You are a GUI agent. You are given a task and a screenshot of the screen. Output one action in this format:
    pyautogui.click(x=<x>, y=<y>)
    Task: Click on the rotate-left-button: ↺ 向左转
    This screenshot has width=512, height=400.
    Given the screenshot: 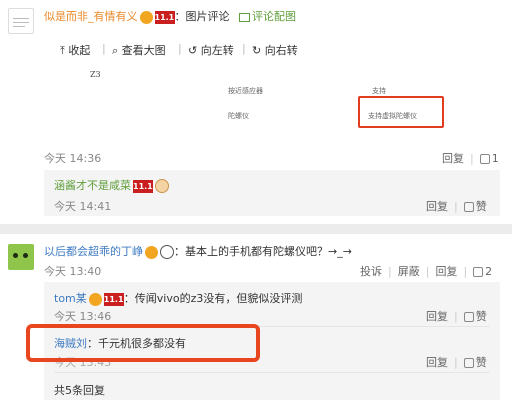 What is the action you would take?
    pyautogui.click(x=211, y=50)
    